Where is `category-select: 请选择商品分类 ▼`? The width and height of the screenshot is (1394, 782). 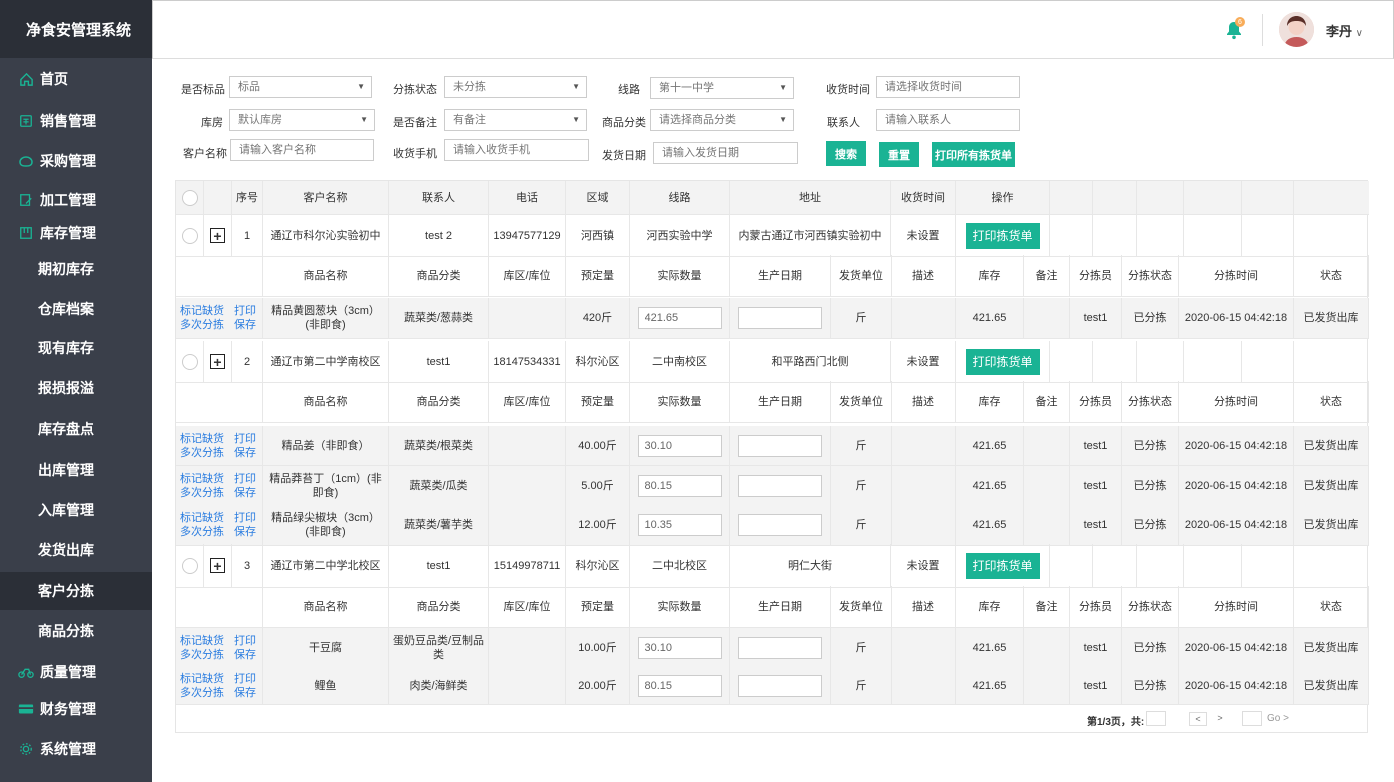 category-select: 请选择商品分类 ▼ is located at coordinates (722, 120).